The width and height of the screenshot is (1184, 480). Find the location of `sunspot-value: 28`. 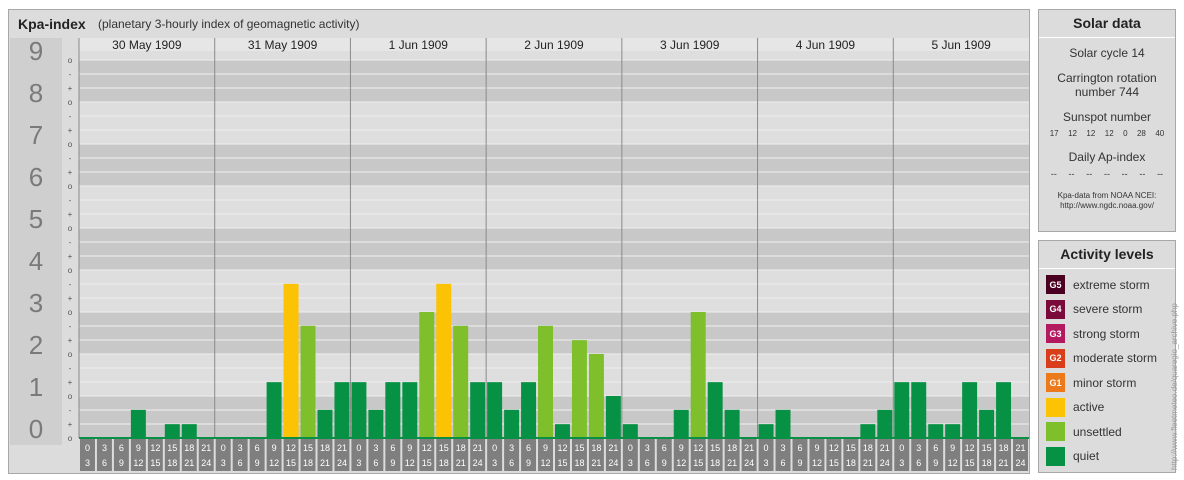

sunspot-value: 28 is located at coordinates (1141, 133).